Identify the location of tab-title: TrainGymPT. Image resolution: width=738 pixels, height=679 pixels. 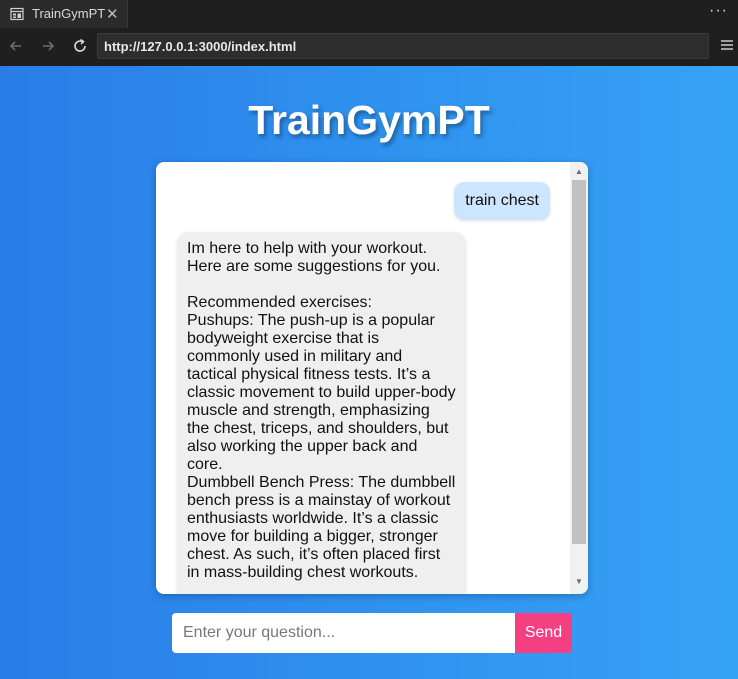
(69, 13).